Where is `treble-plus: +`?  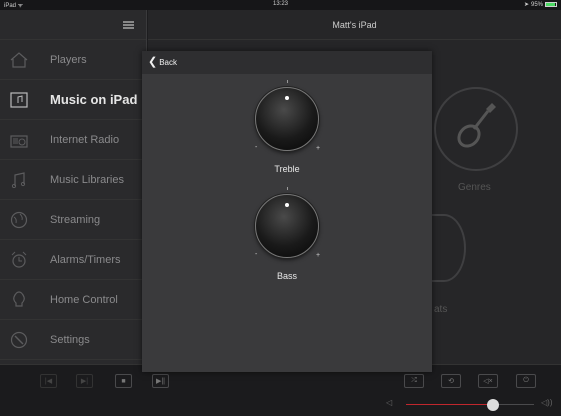
treble-plus: + is located at coordinates (318, 148).